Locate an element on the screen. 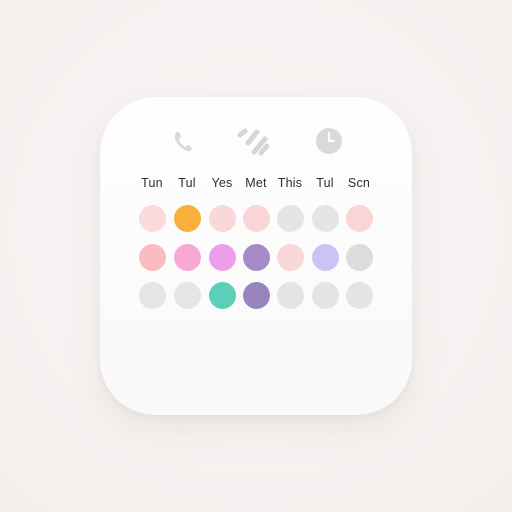 The width and height of the screenshot is (512, 512). weekday-label: This is located at coordinates (290, 183).